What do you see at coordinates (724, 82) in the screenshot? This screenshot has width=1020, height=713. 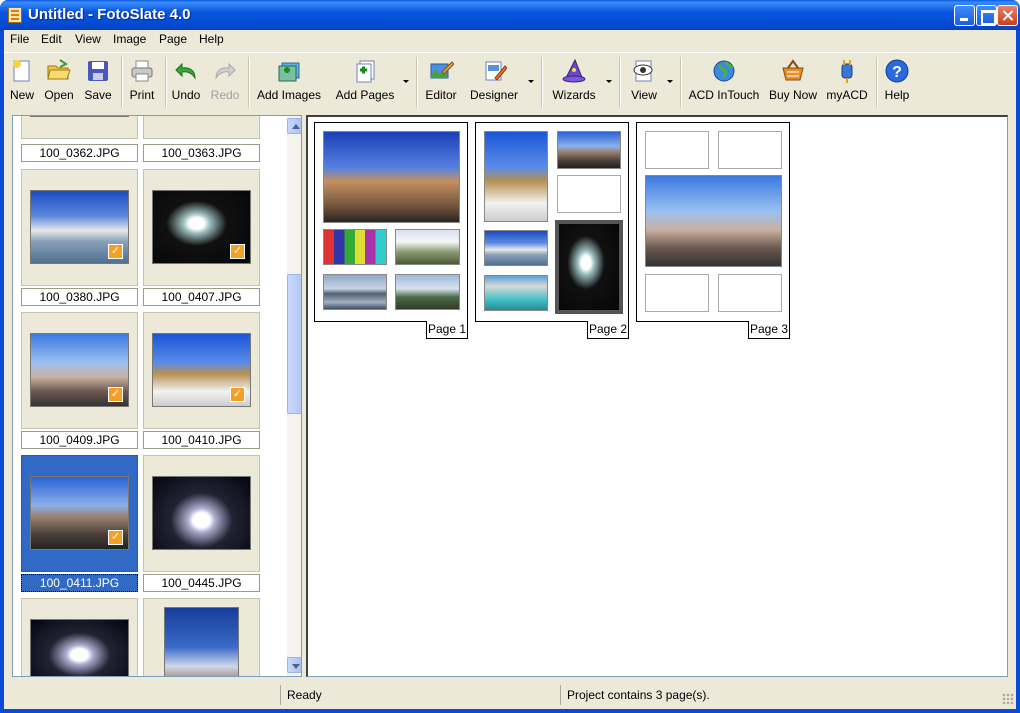 I see `acd-intouch-button: ACD InTouch` at bounding box center [724, 82].